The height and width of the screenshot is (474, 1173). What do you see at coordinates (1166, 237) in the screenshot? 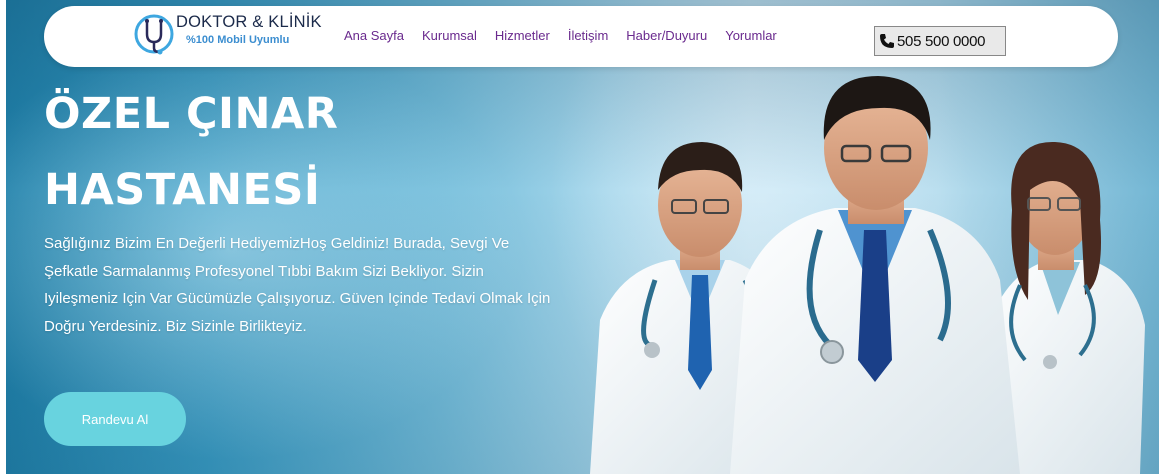
I see `frame-right-edge` at bounding box center [1166, 237].